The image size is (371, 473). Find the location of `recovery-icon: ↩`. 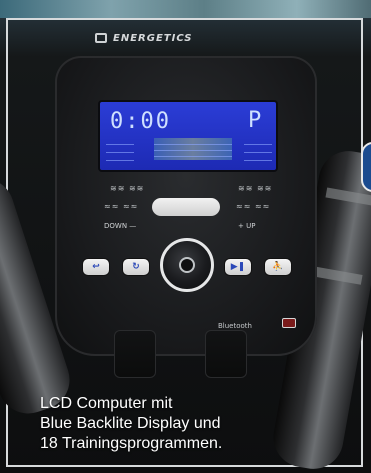

recovery-icon: ↩ is located at coordinates (96, 267).